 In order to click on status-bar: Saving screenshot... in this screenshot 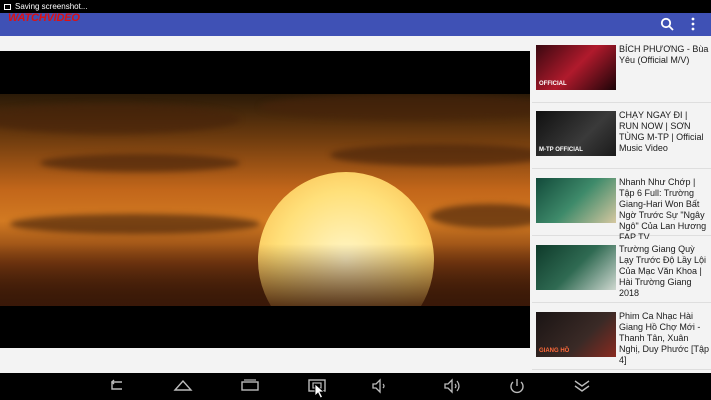, I will do `click(355, 6)`.